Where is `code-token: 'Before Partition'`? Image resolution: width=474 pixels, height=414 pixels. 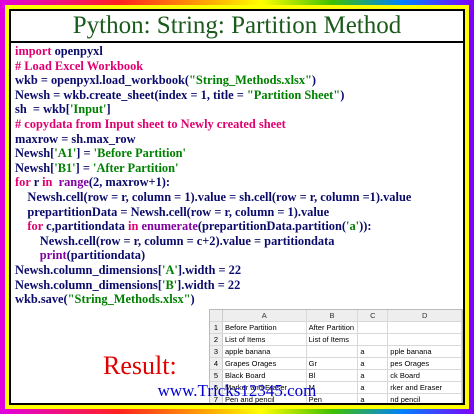
code-token: 'Before Partition' is located at coordinates (140, 153).